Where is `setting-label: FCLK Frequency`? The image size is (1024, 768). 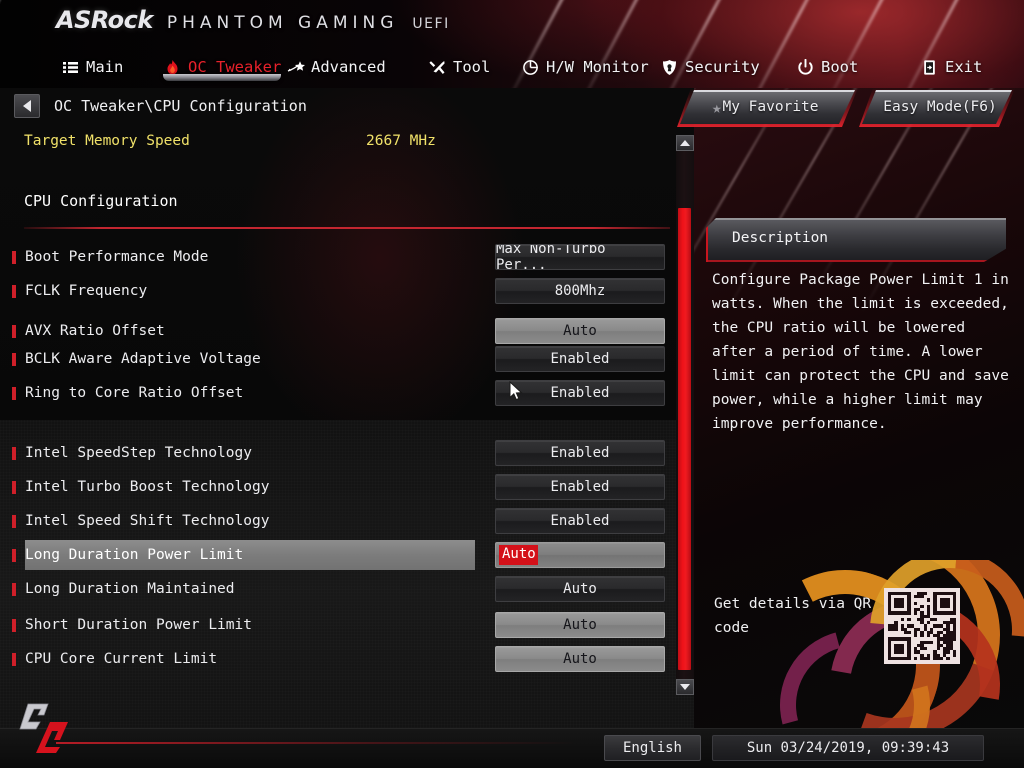
setting-label: FCLK Frequency is located at coordinates (86, 291).